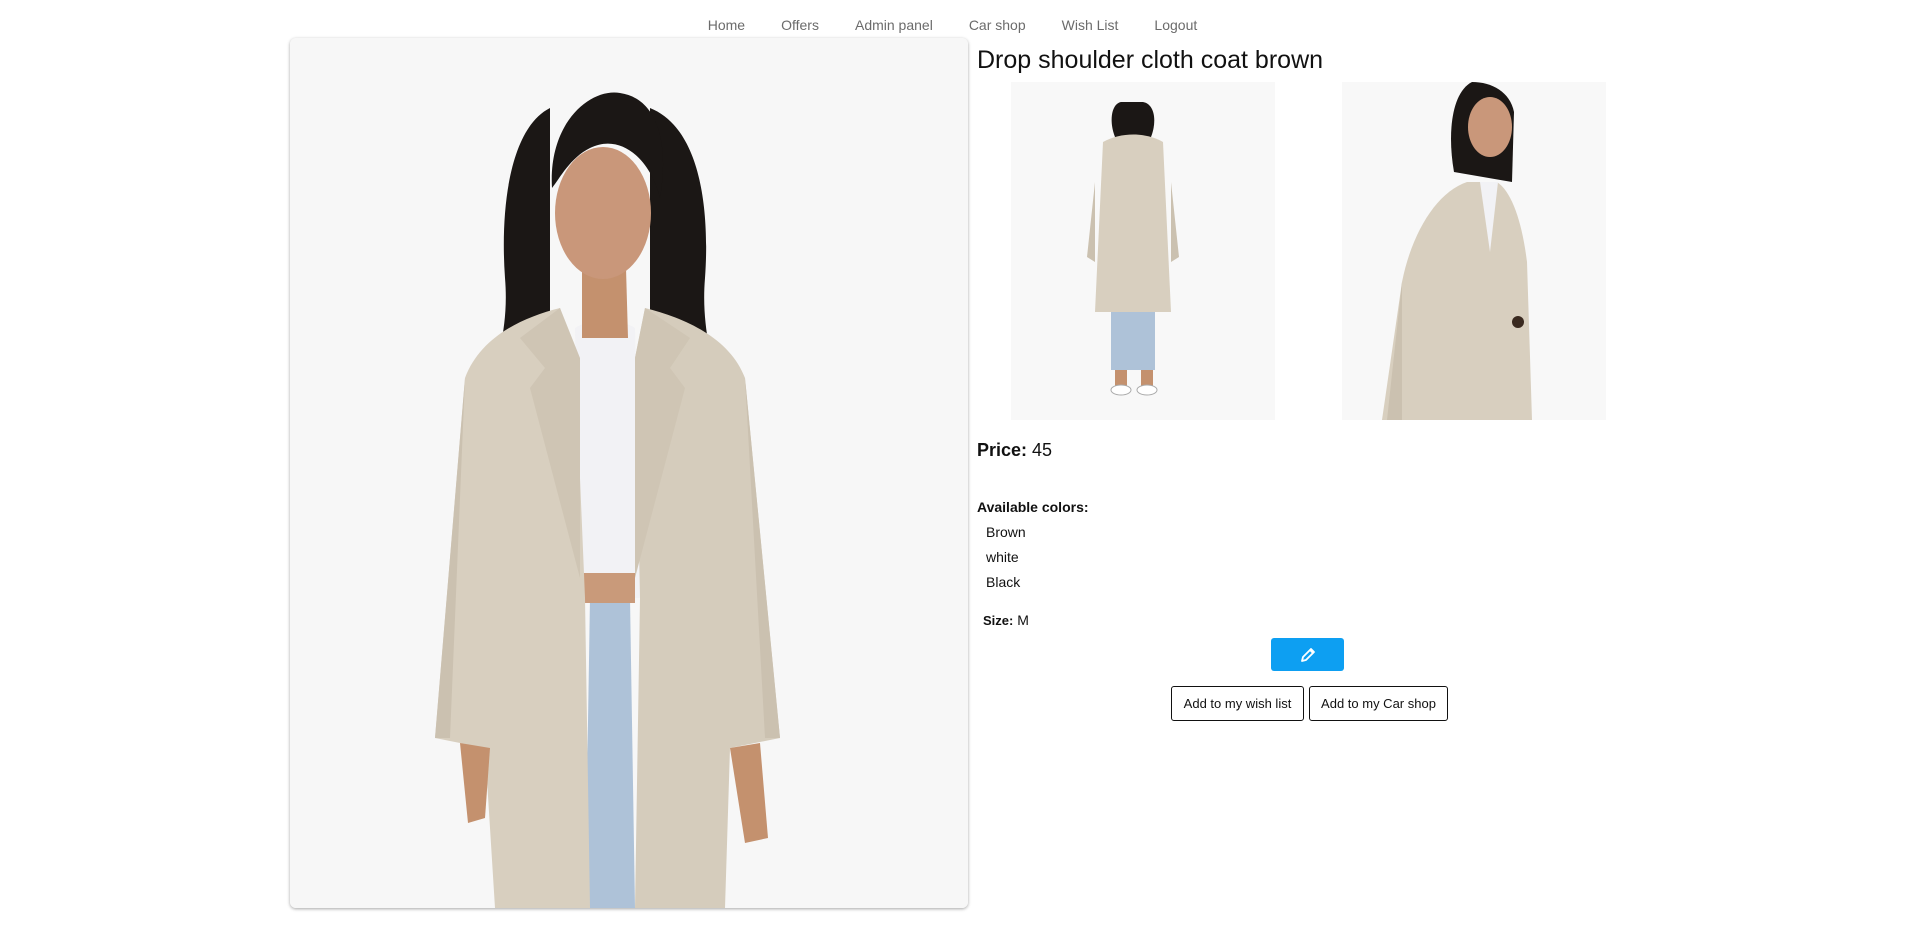  I want to click on size-value: M, so click(1023, 620).